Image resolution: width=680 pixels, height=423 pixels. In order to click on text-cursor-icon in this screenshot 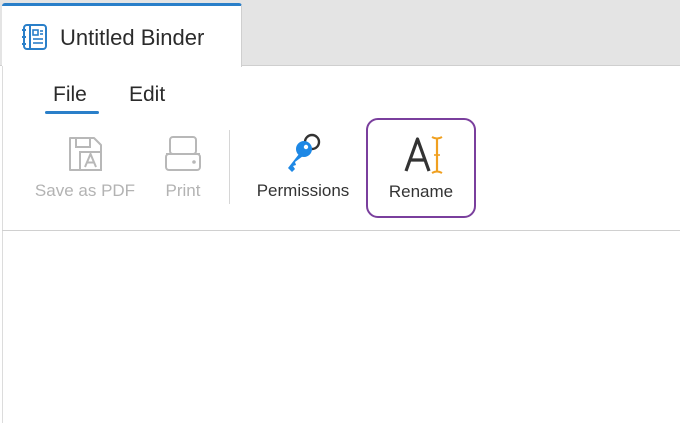, I will do `click(426, 156)`.